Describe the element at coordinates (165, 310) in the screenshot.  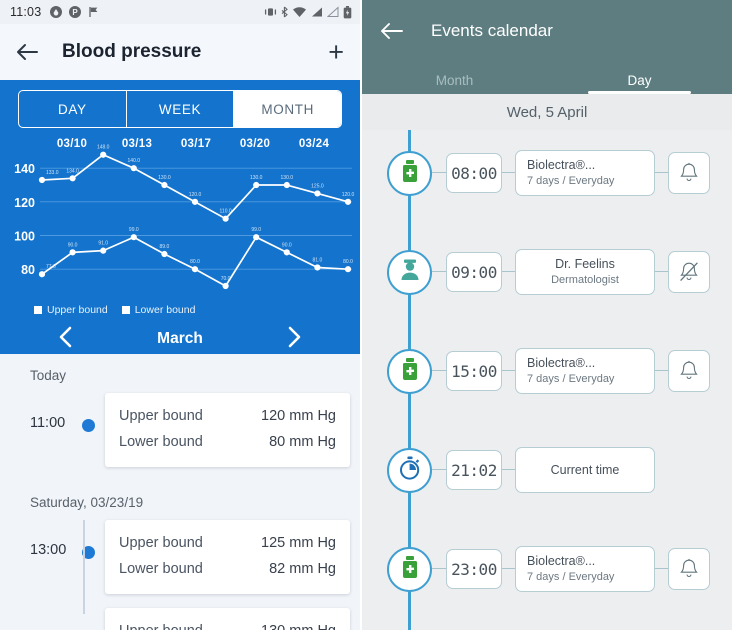
I see `legend-label: Lower bound` at that location.